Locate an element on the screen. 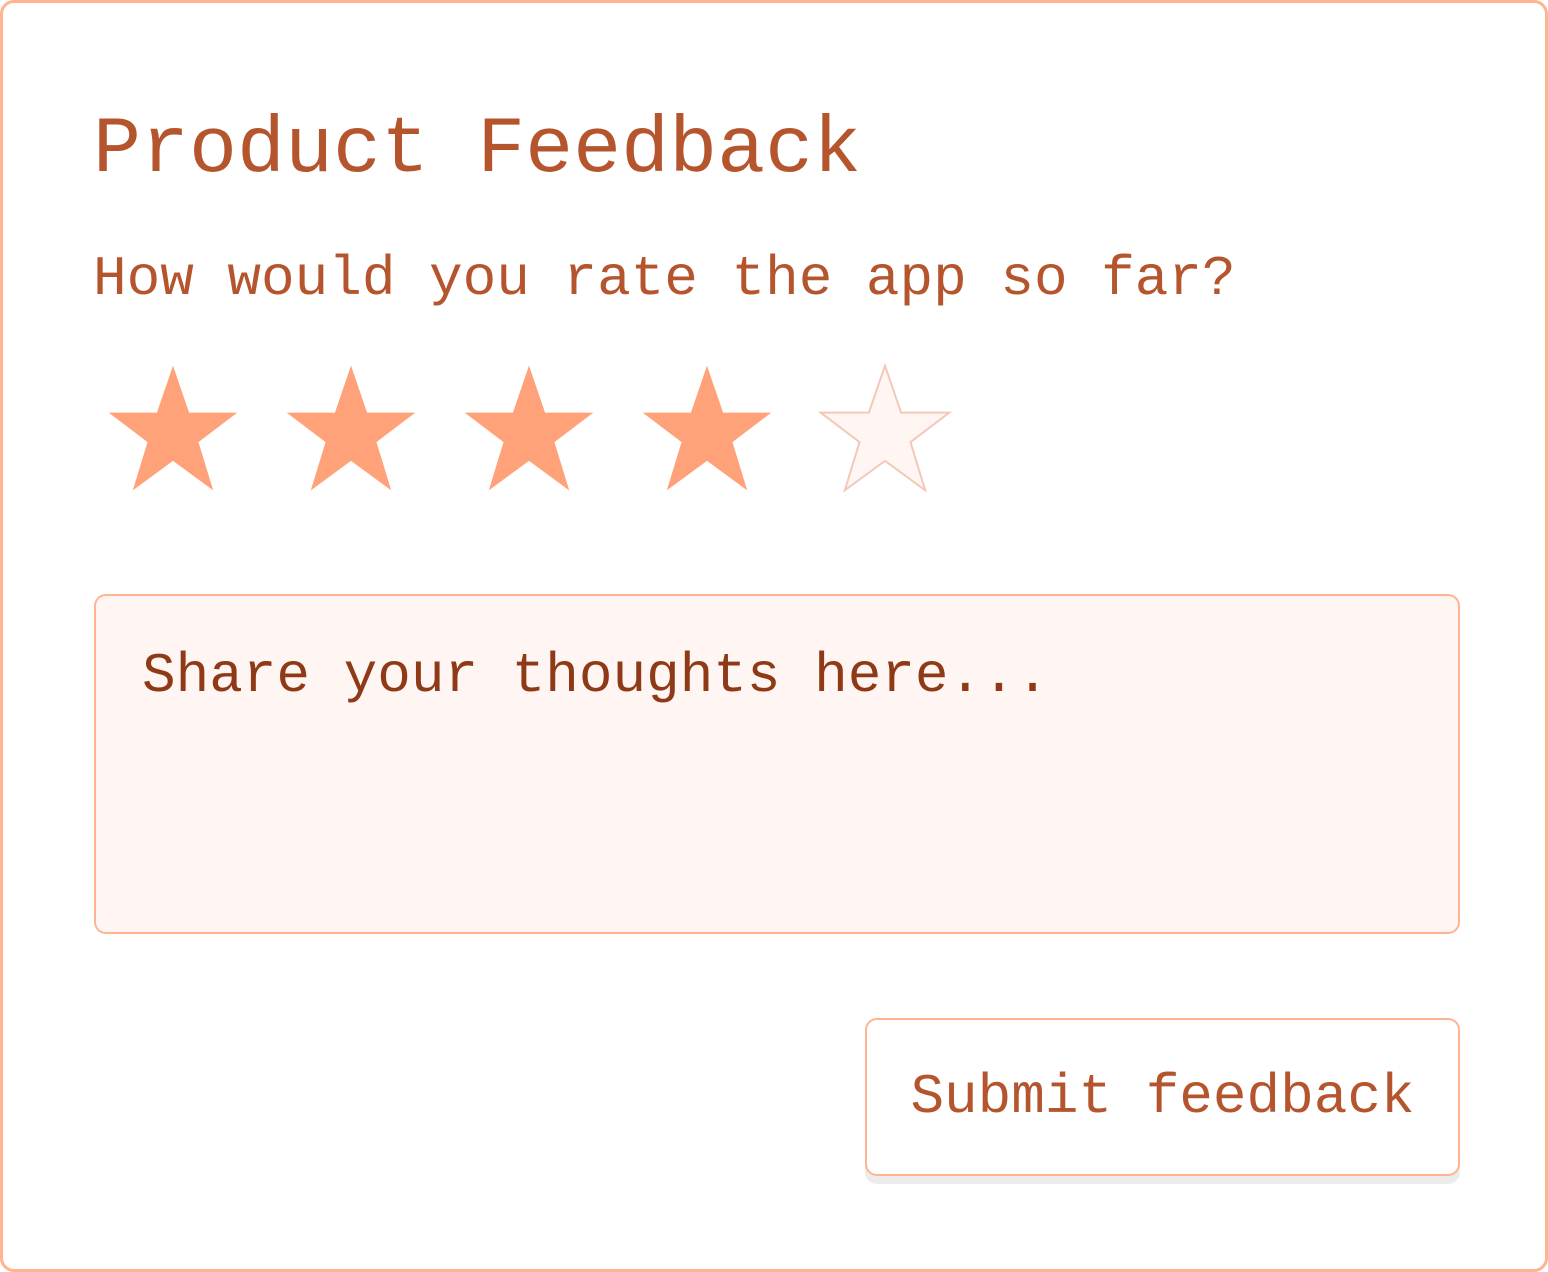 This screenshot has height=1272, width=1548. star-rating is located at coordinates (529, 428).